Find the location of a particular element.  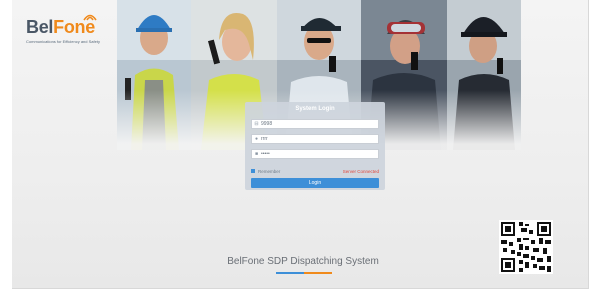

brand-name: BelFone is located at coordinates (60, 27).